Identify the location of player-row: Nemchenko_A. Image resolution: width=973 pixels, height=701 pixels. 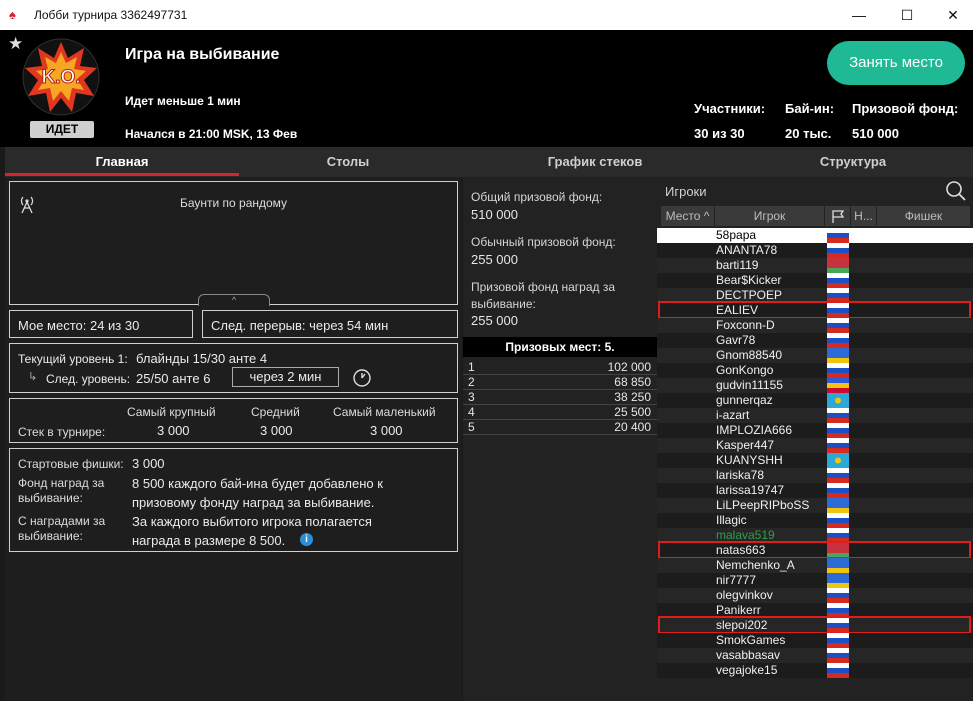
(815, 565).